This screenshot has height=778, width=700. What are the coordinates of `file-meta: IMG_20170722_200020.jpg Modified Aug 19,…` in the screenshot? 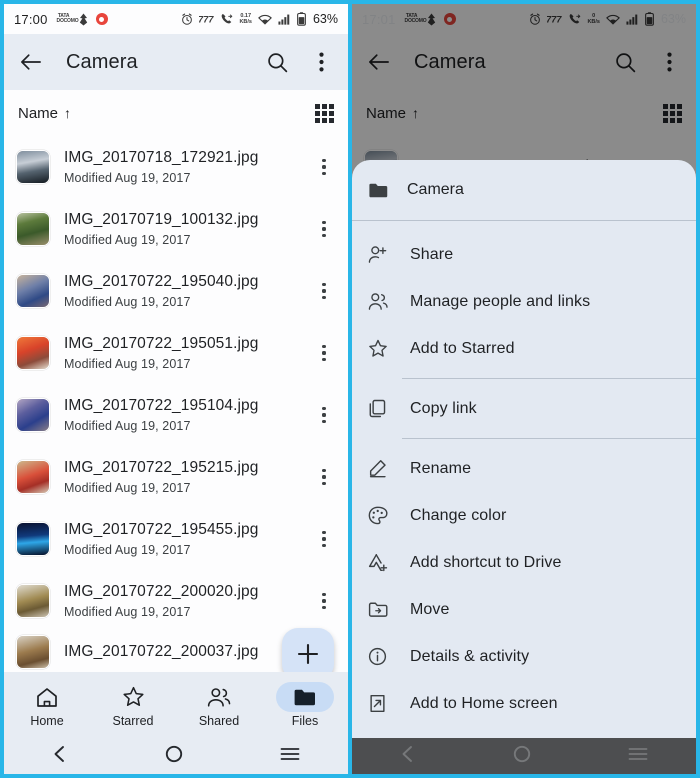 It's located at (188, 601).